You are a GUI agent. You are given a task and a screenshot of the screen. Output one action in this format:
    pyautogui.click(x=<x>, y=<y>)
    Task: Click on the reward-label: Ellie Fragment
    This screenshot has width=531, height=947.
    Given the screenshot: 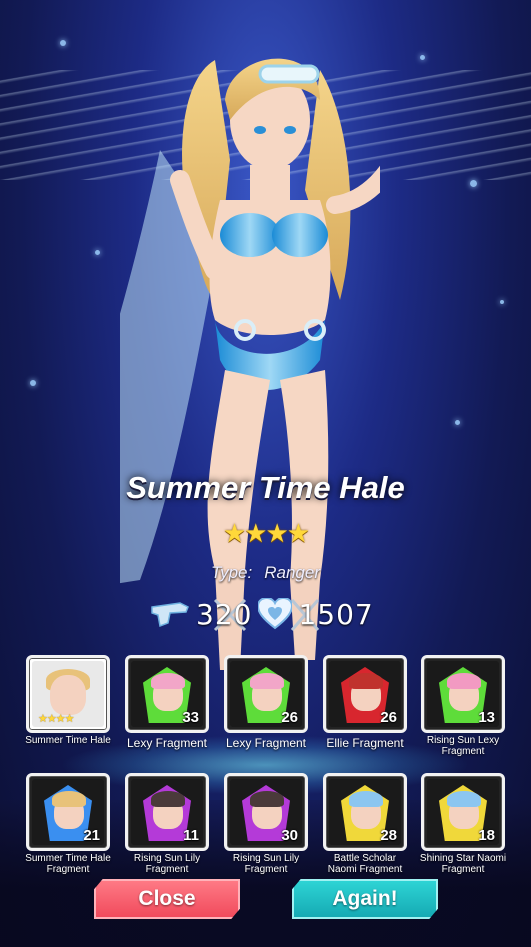 What is the action you would take?
    pyautogui.click(x=365, y=743)
    